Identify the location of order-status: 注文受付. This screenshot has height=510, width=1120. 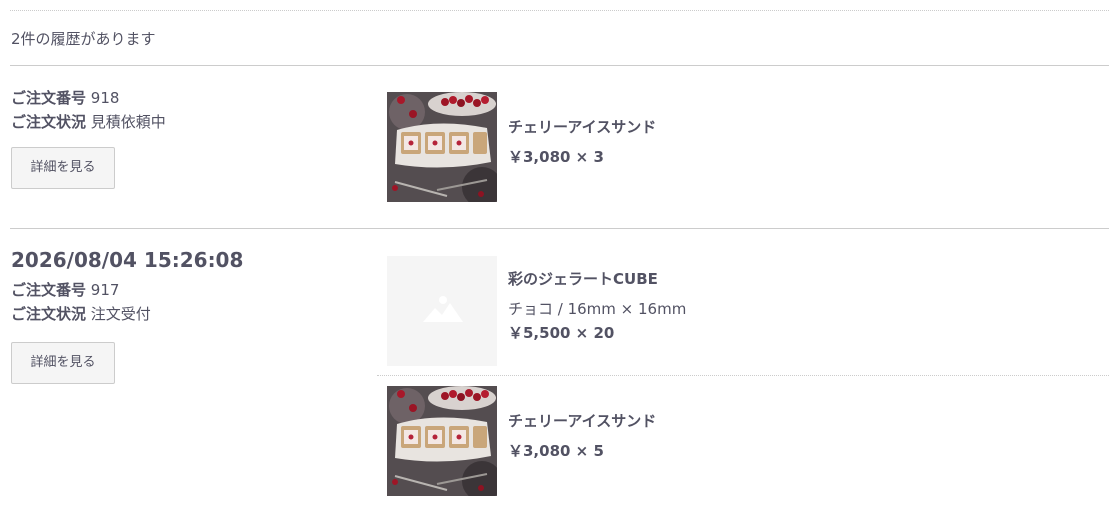
(120, 314).